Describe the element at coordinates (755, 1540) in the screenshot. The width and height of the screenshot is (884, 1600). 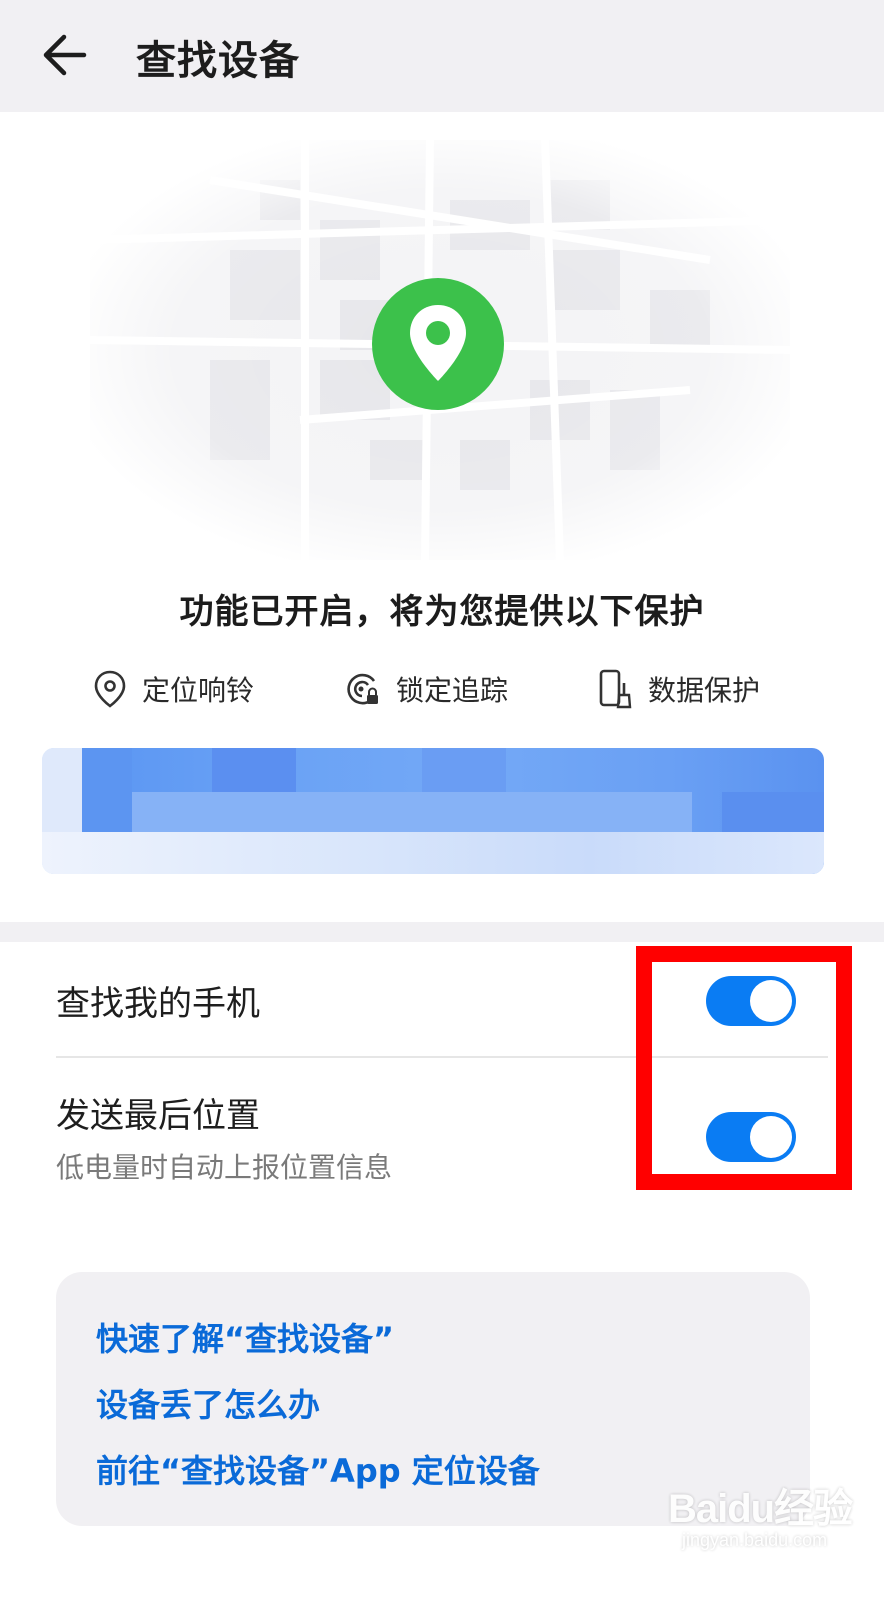
I see `watermark-url: jingyan.baidu.com` at that location.